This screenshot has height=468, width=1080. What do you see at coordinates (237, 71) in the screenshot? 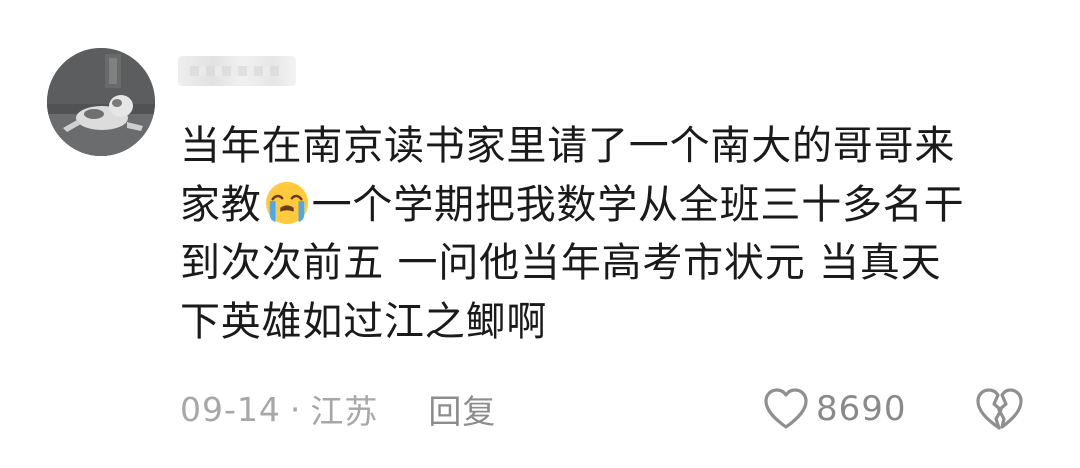
I see `username-blurred` at bounding box center [237, 71].